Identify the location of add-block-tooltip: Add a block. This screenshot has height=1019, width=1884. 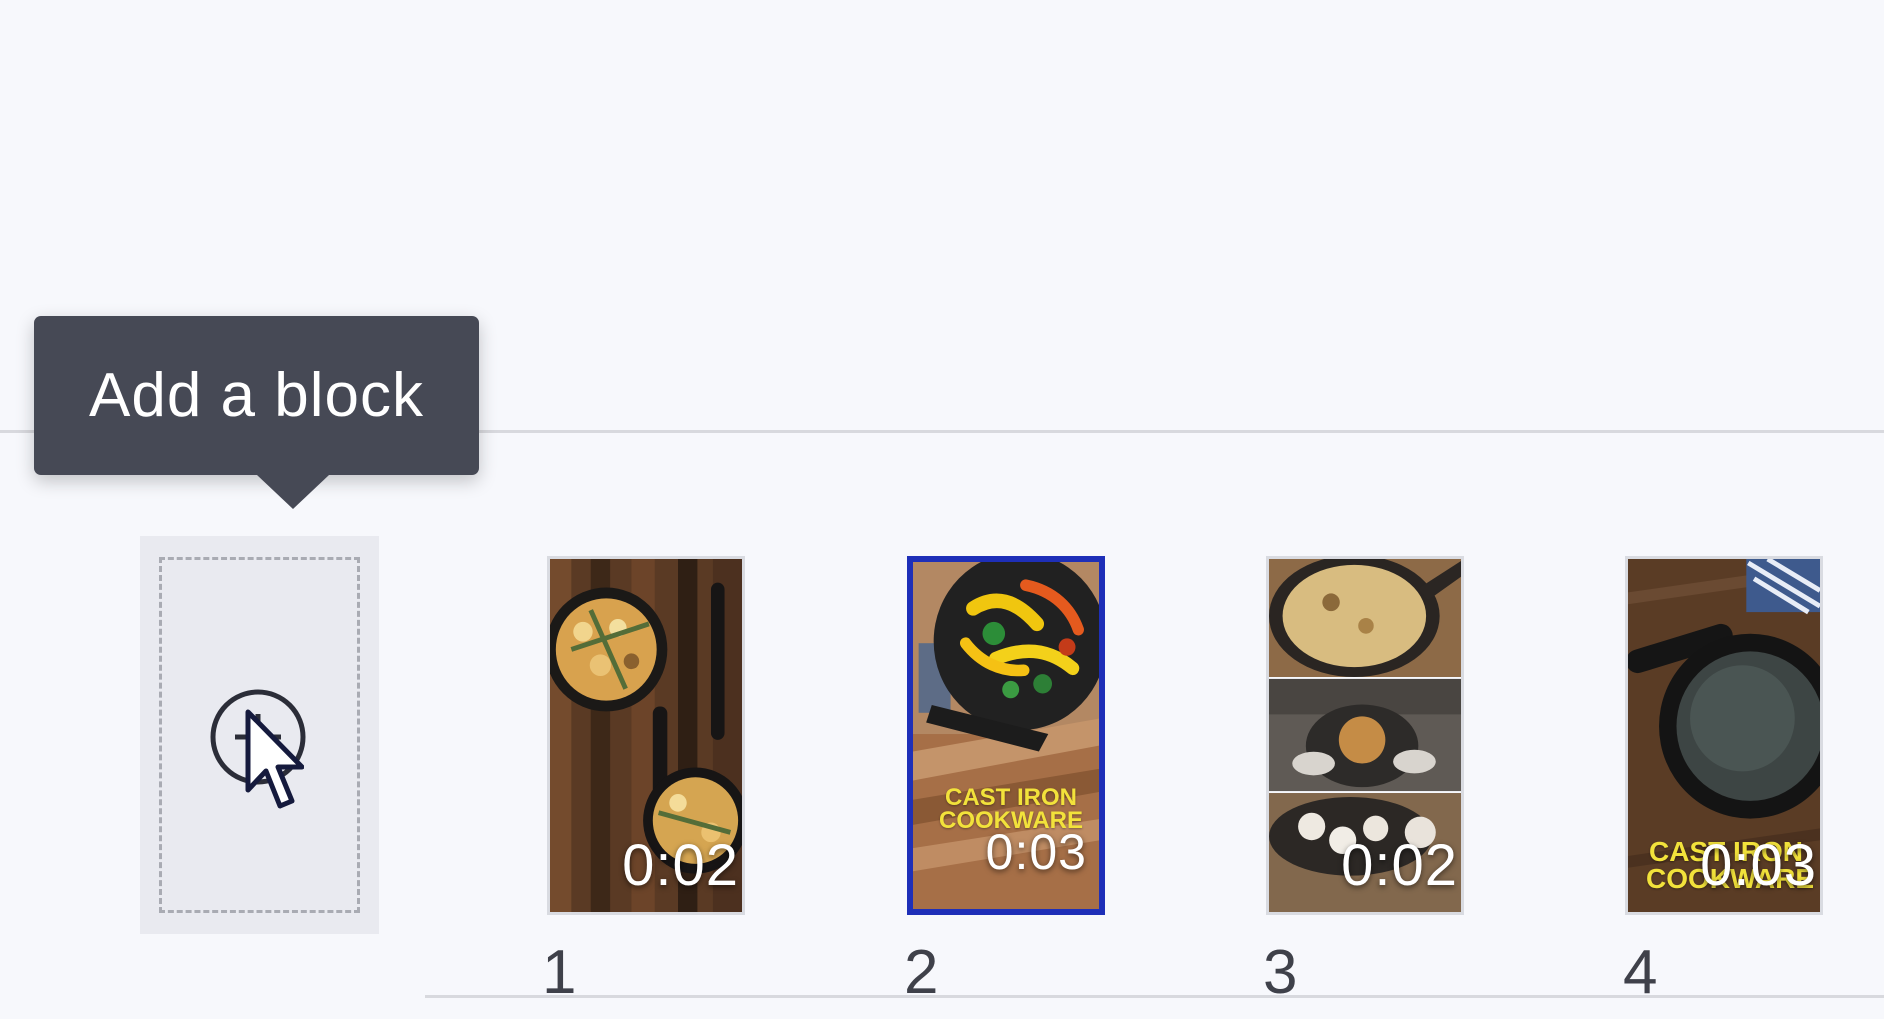
(256, 412).